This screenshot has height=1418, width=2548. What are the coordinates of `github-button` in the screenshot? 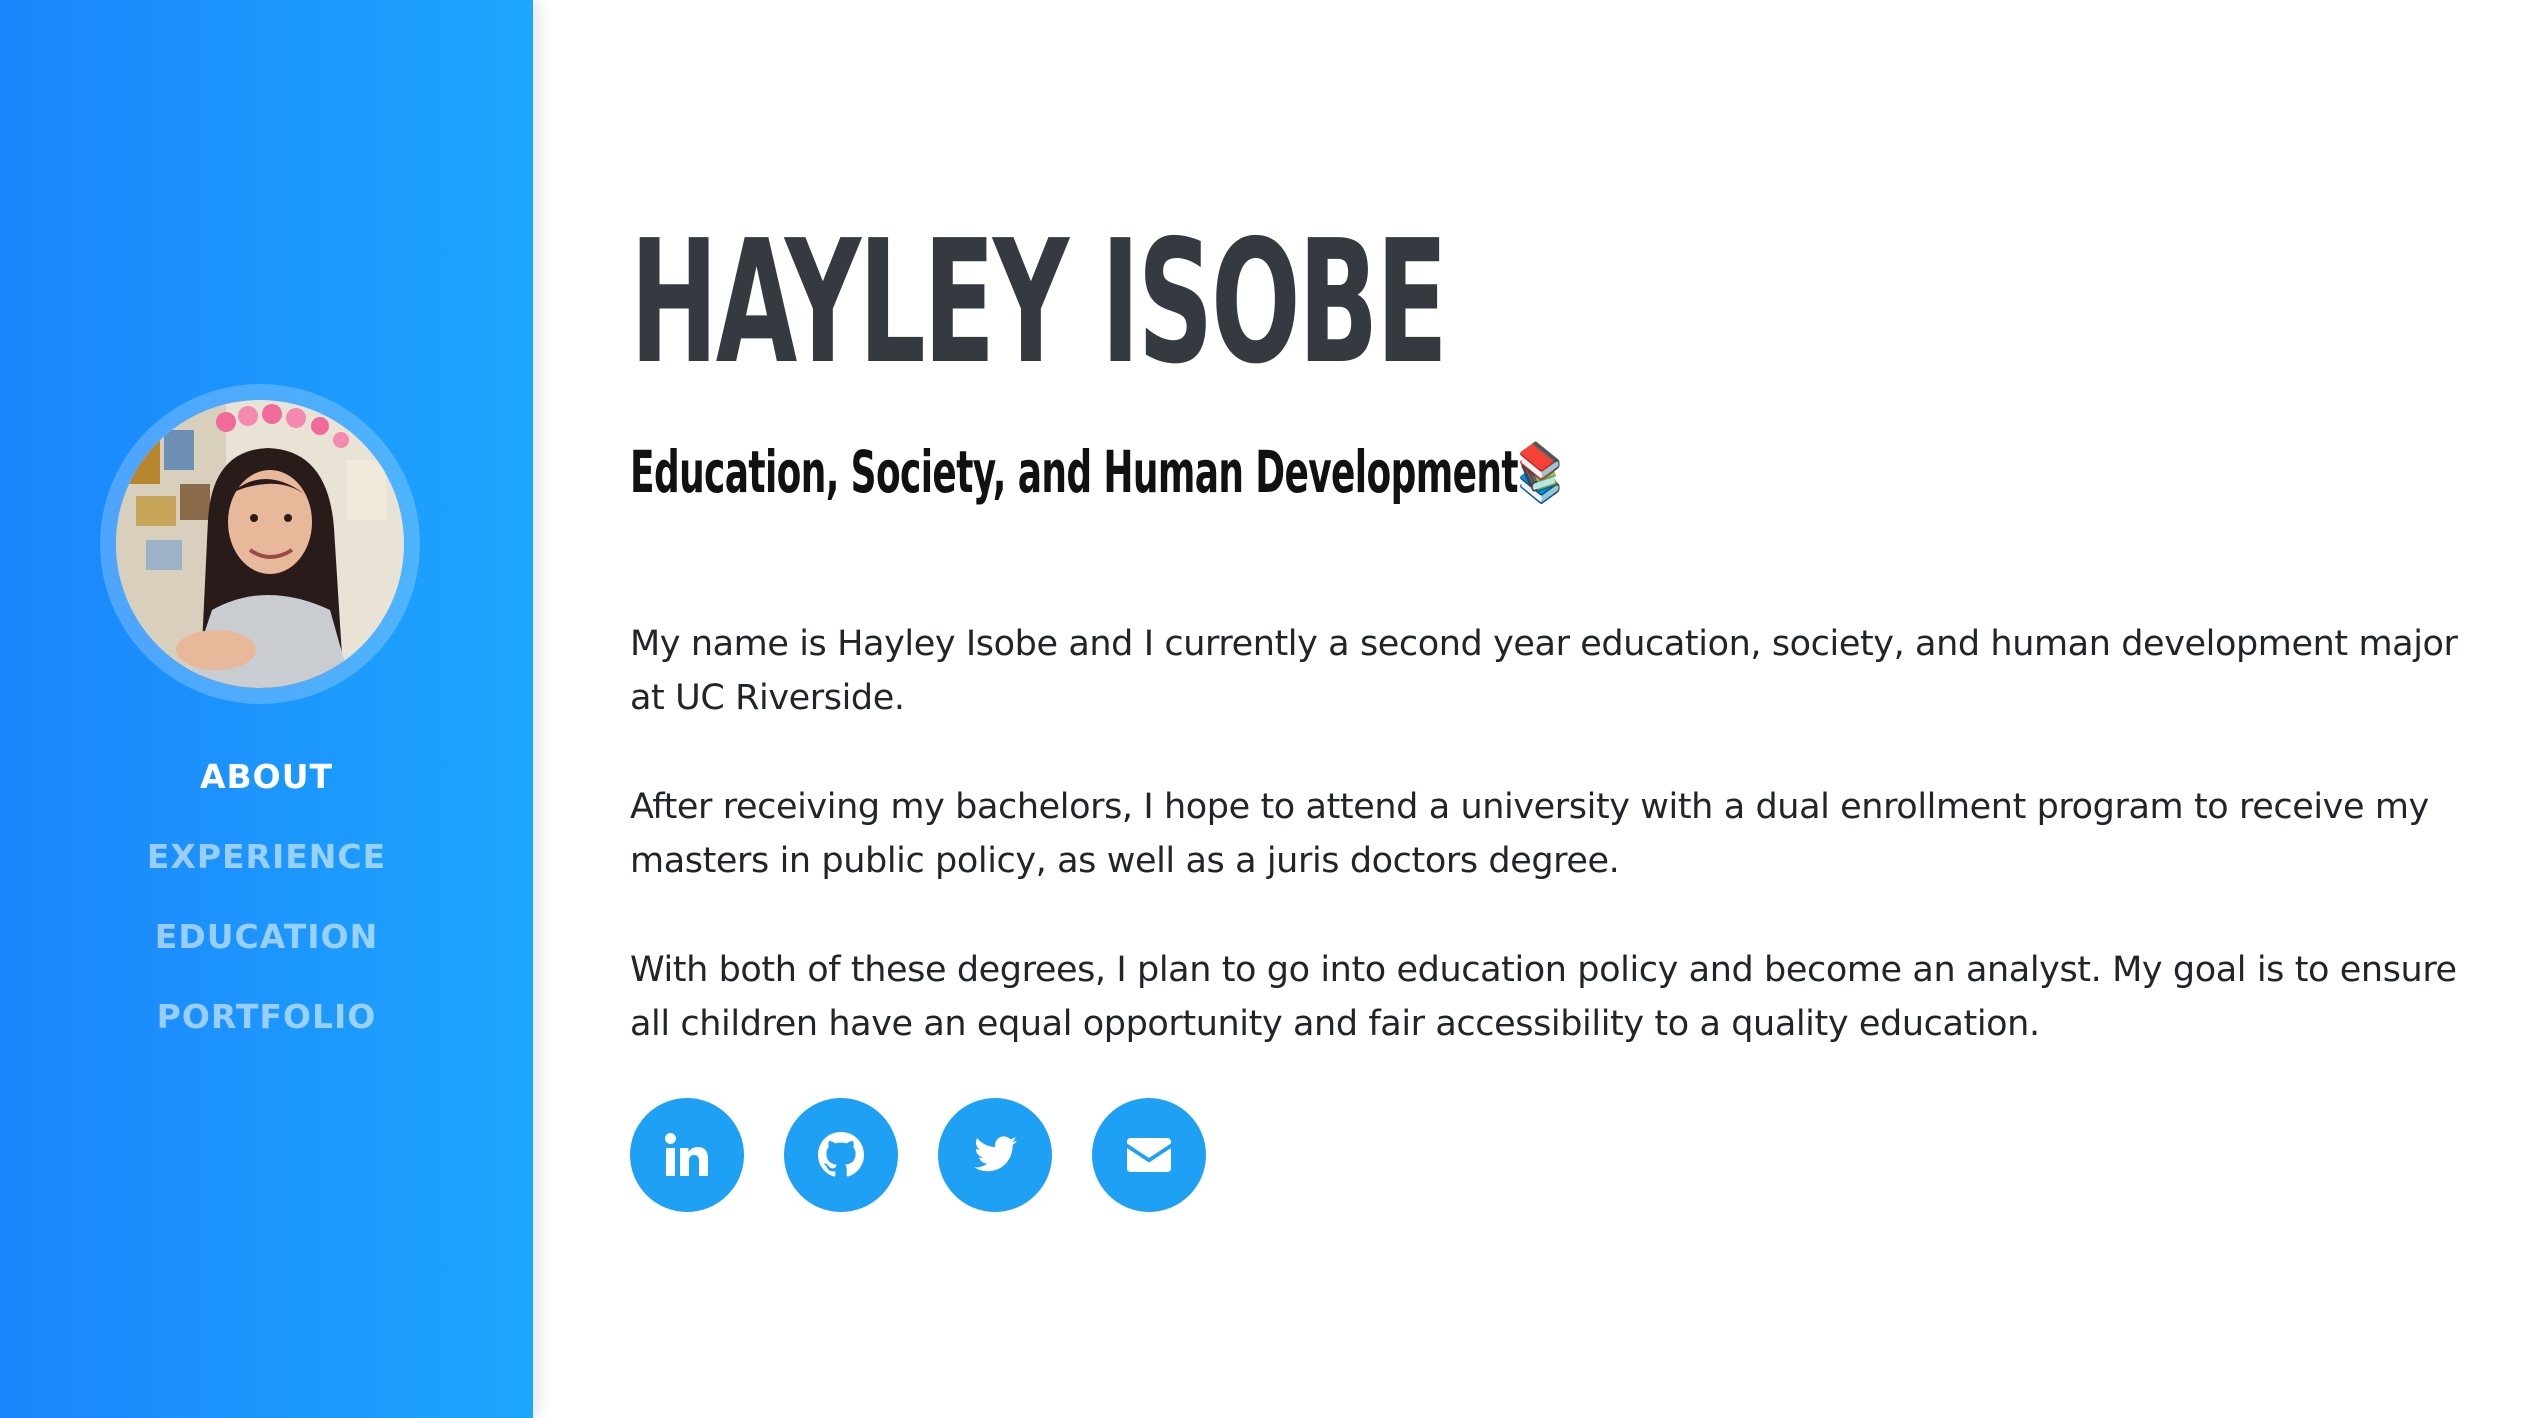 It's located at (841, 1155).